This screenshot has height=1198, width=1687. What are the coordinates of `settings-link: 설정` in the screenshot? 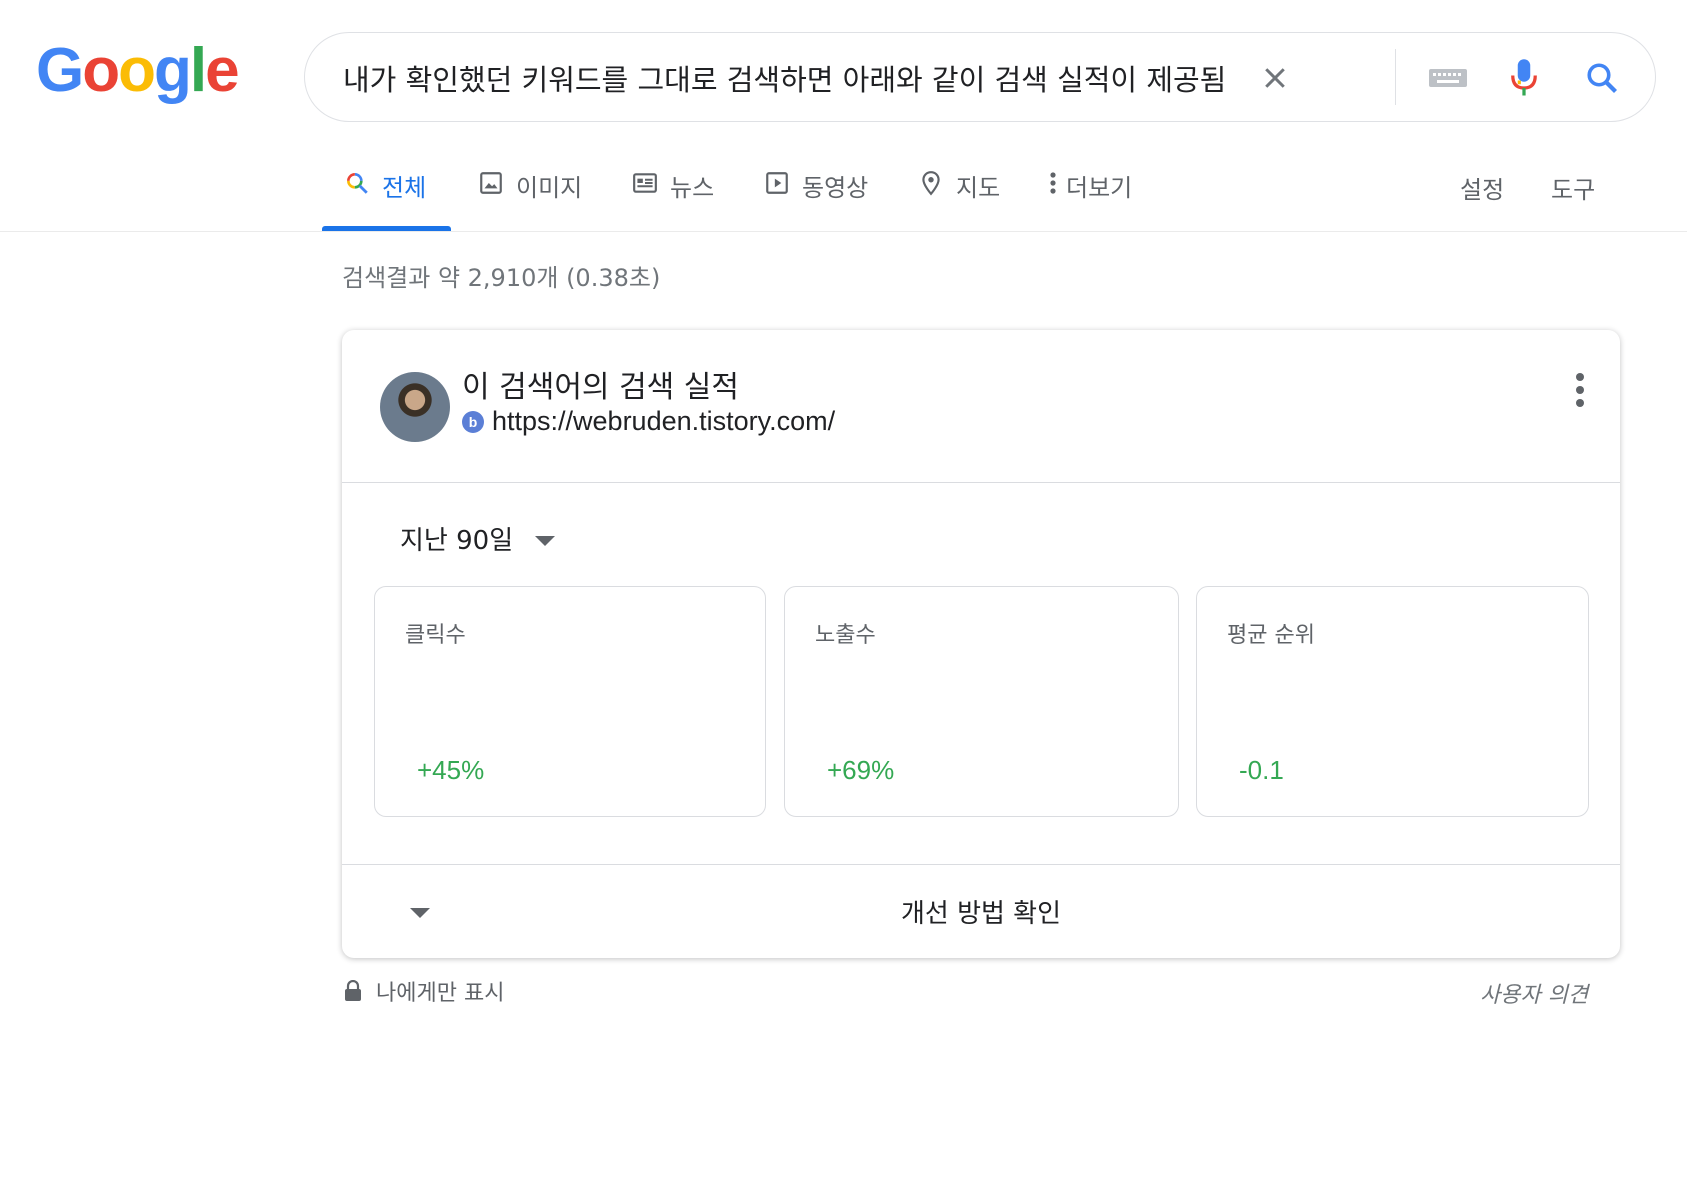 It's located at (1482, 187).